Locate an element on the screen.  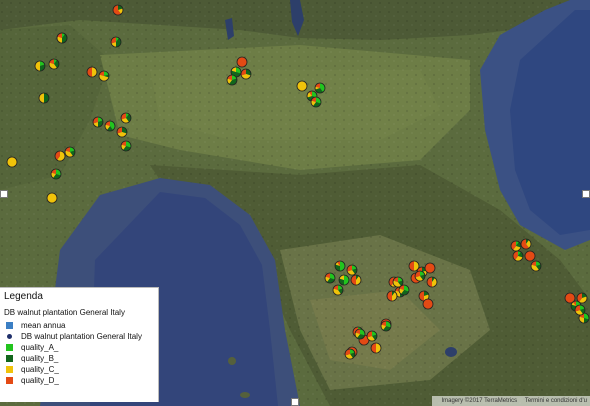
legend-title: Legenda is located at coordinates (23, 296).